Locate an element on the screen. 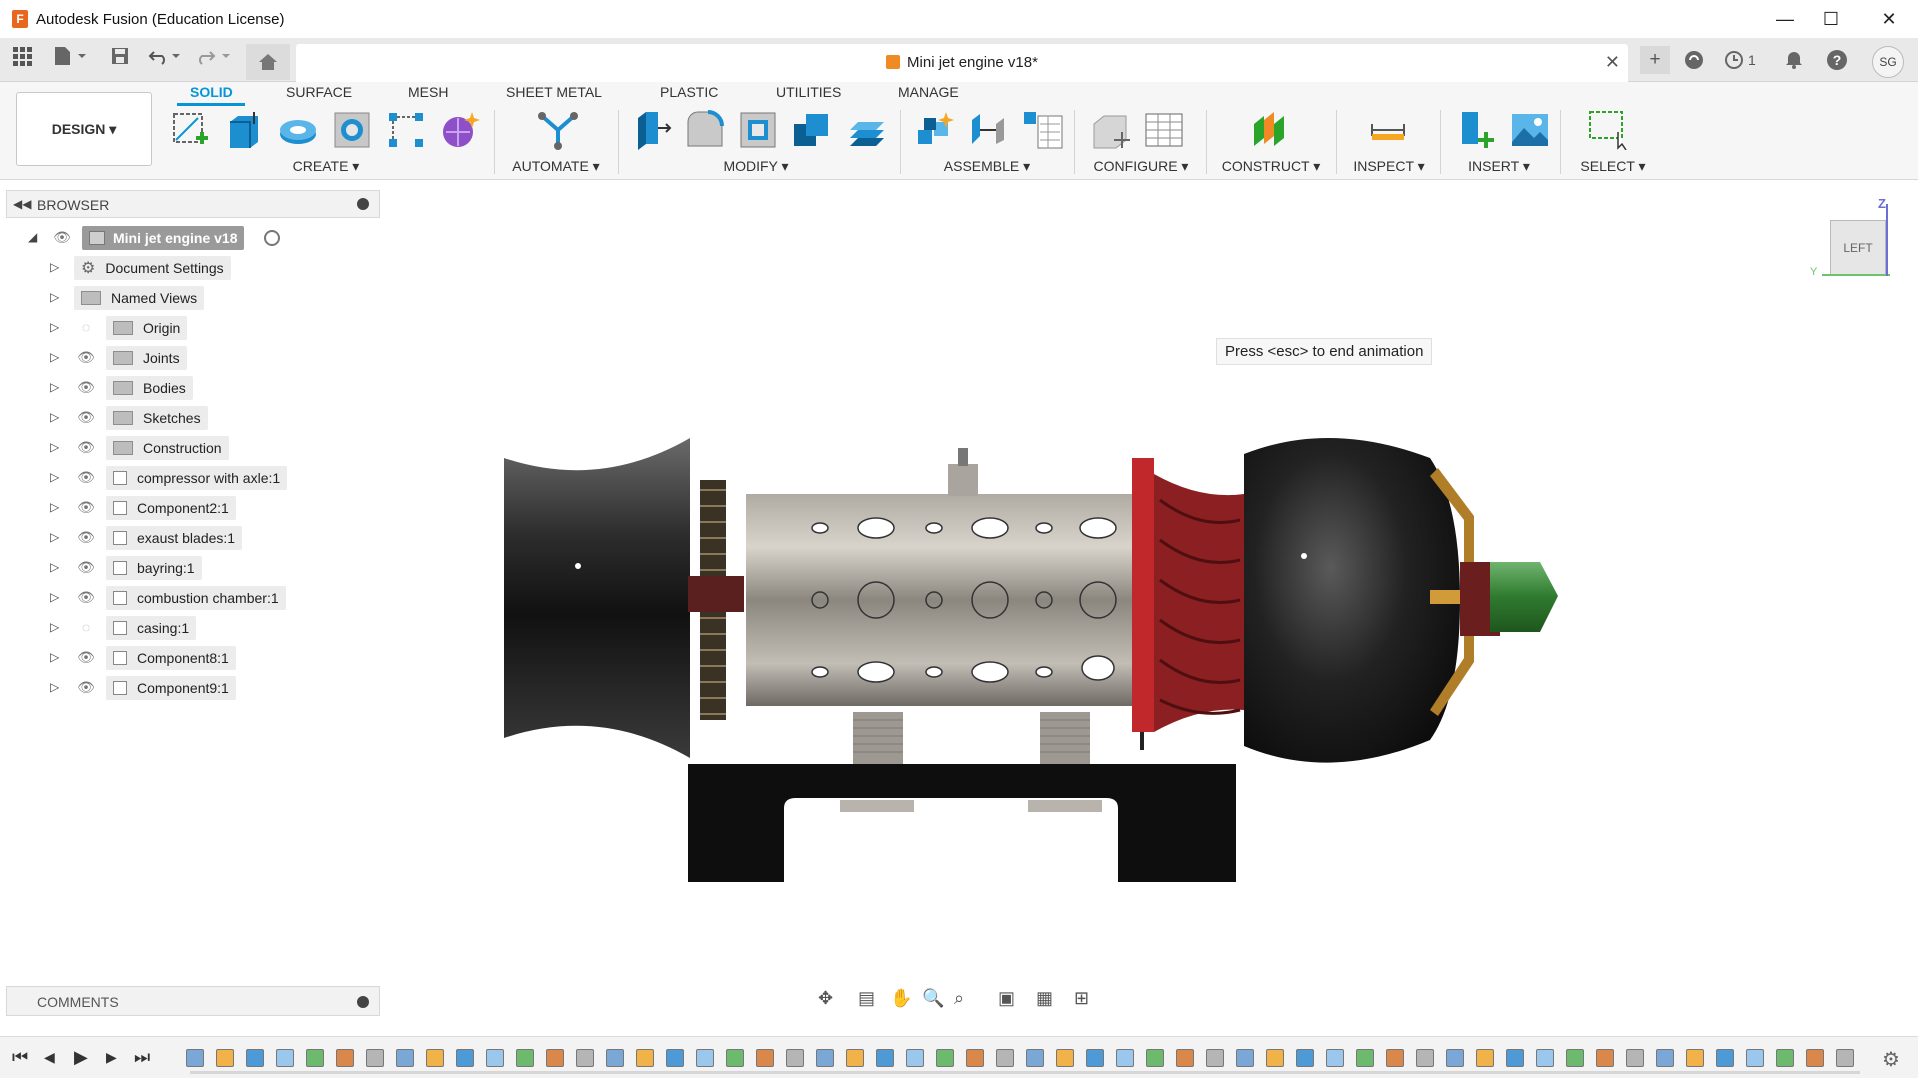 The height and width of the screenshot is (1078, 1918). configure-parameters-icon is located at coordinates (1110, 130).